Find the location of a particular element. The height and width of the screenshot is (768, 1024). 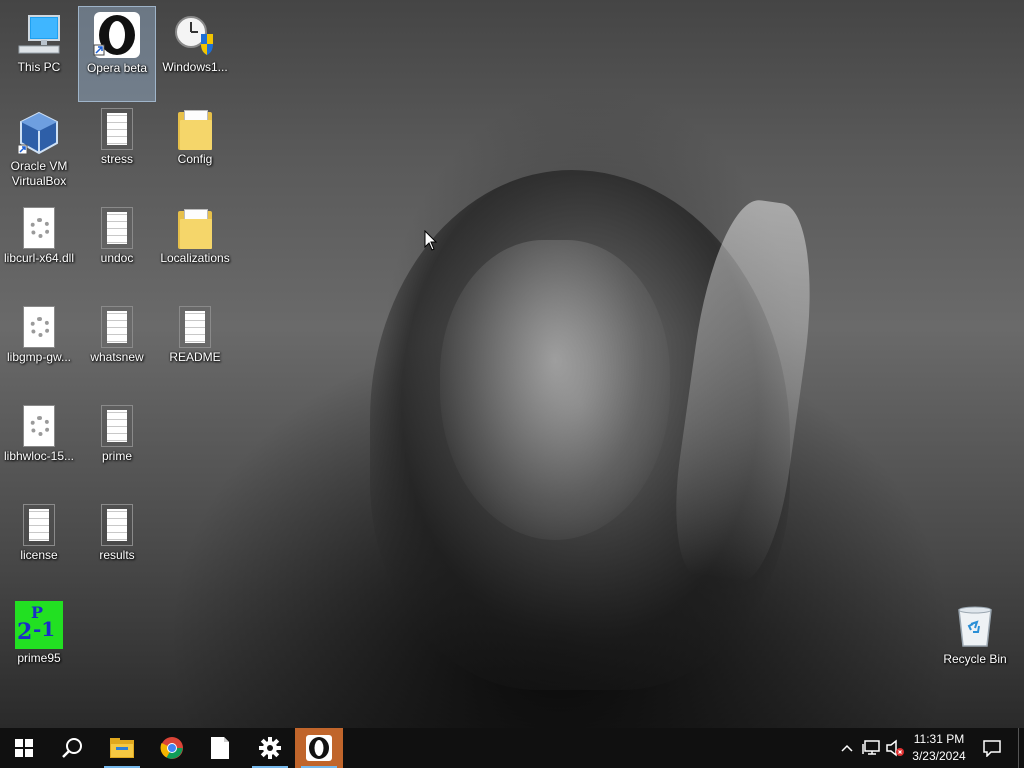

show-desktop-button is located at coordinates (1021, 748).